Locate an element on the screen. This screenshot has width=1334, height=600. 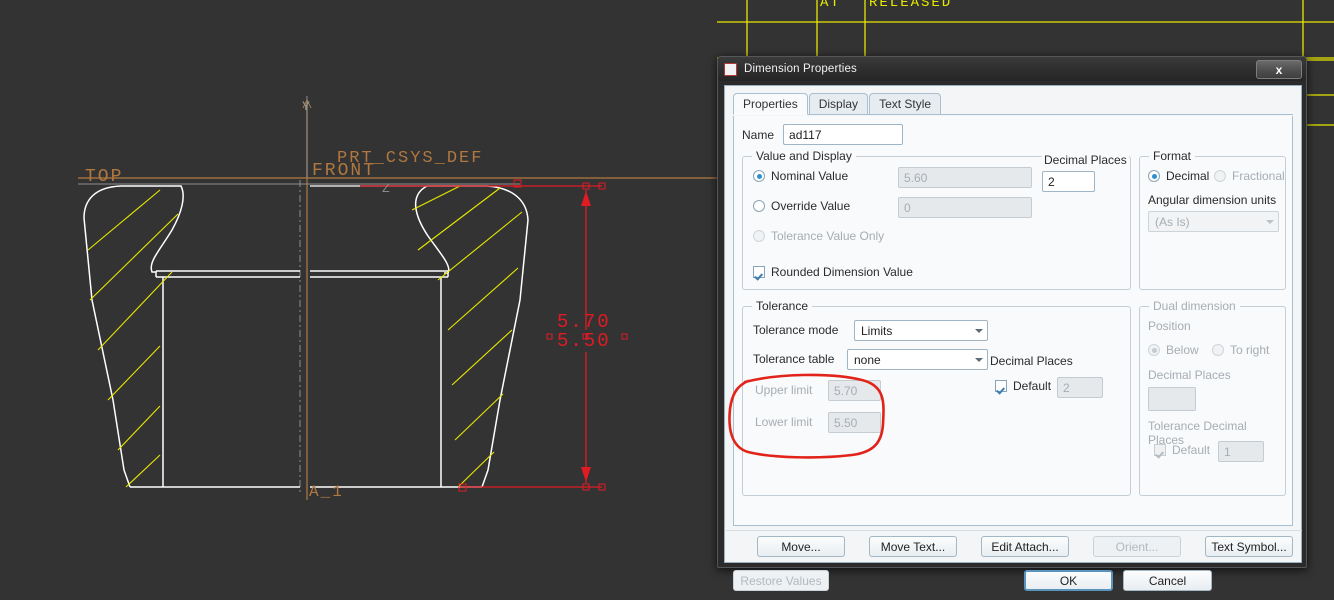
name-row: Name is located at coordinates (823, 134).